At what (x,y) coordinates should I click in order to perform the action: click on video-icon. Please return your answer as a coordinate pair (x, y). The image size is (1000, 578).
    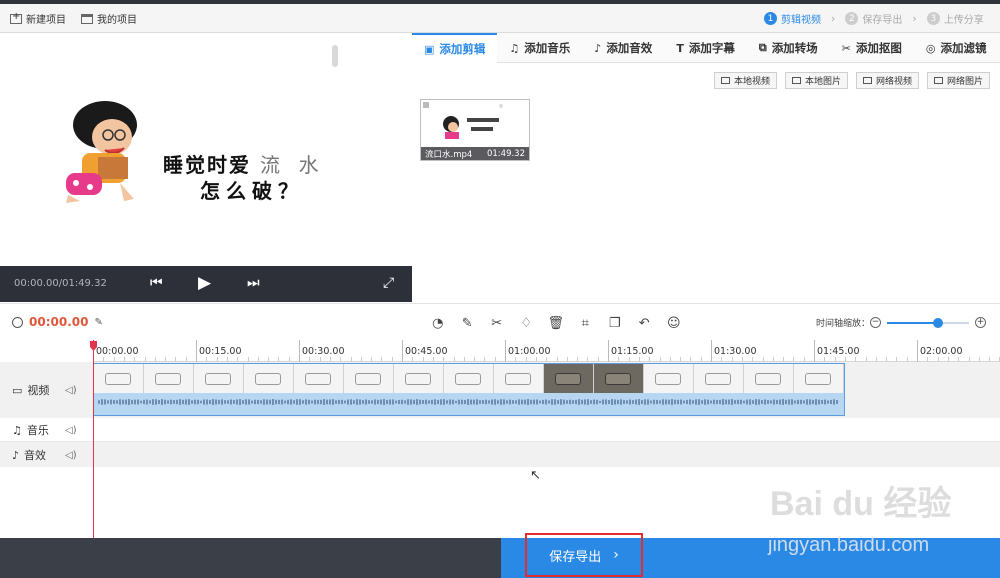
    Looking at the image, I should click on (725, 80).